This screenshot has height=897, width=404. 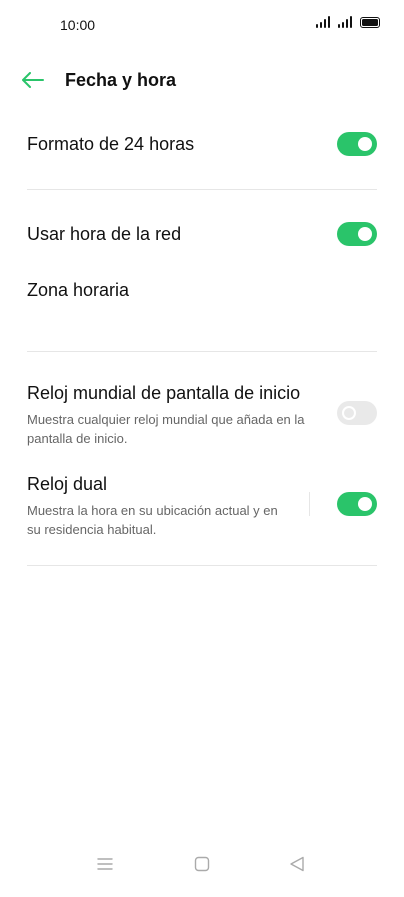 What do you see at coordinates (78, 290) in the screenshot?
I see `setting-timezone-label: Zona horaria` at bounding box center [78, 290].